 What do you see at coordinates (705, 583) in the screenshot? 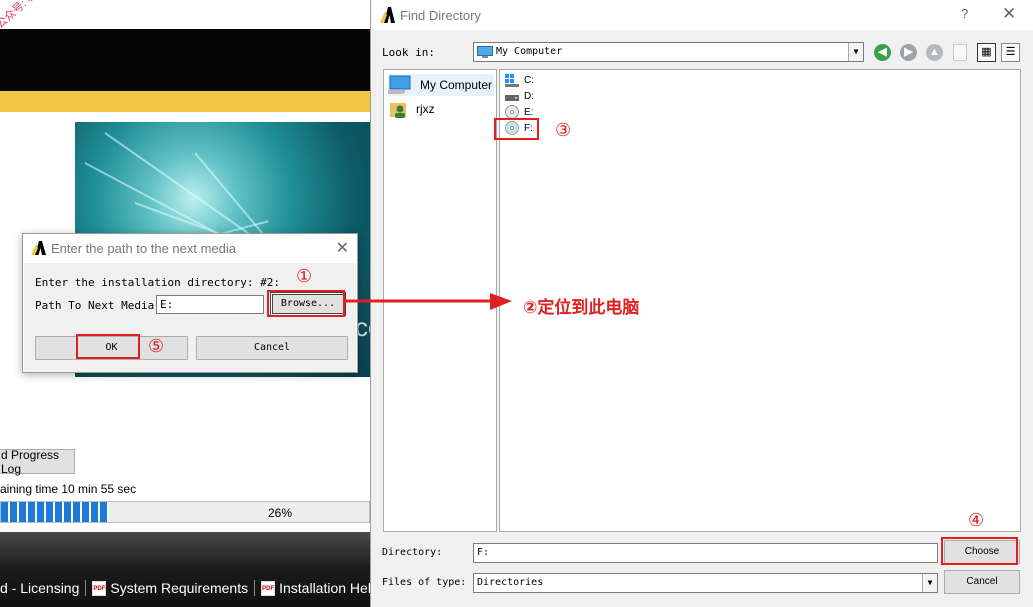
I see `files-of-type-select: Directories ▼` at bounding box center [705, 583].